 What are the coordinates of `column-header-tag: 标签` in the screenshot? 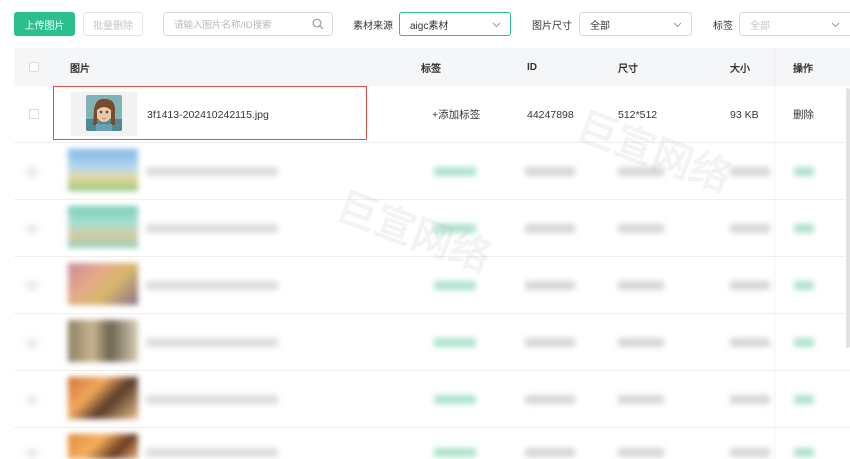 It's located at (431, 69).